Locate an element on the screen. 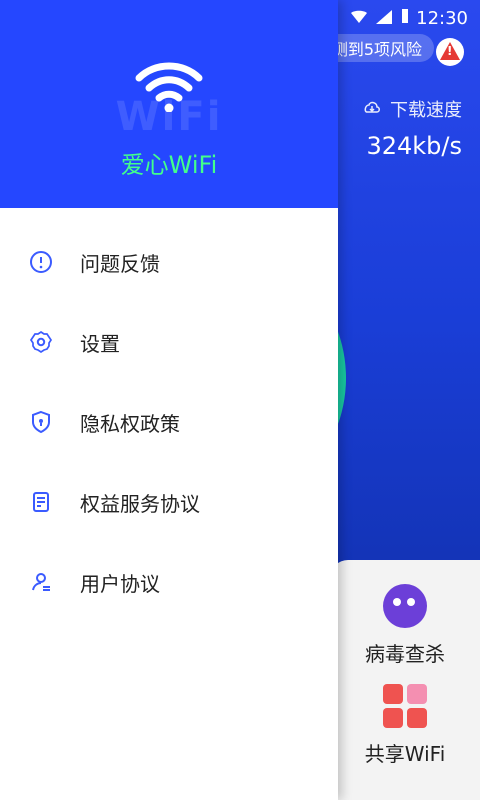 This screenshot has width=480, height=800. feature-virus-scan: 病毒查杀 is located at coordinates (405, 625).